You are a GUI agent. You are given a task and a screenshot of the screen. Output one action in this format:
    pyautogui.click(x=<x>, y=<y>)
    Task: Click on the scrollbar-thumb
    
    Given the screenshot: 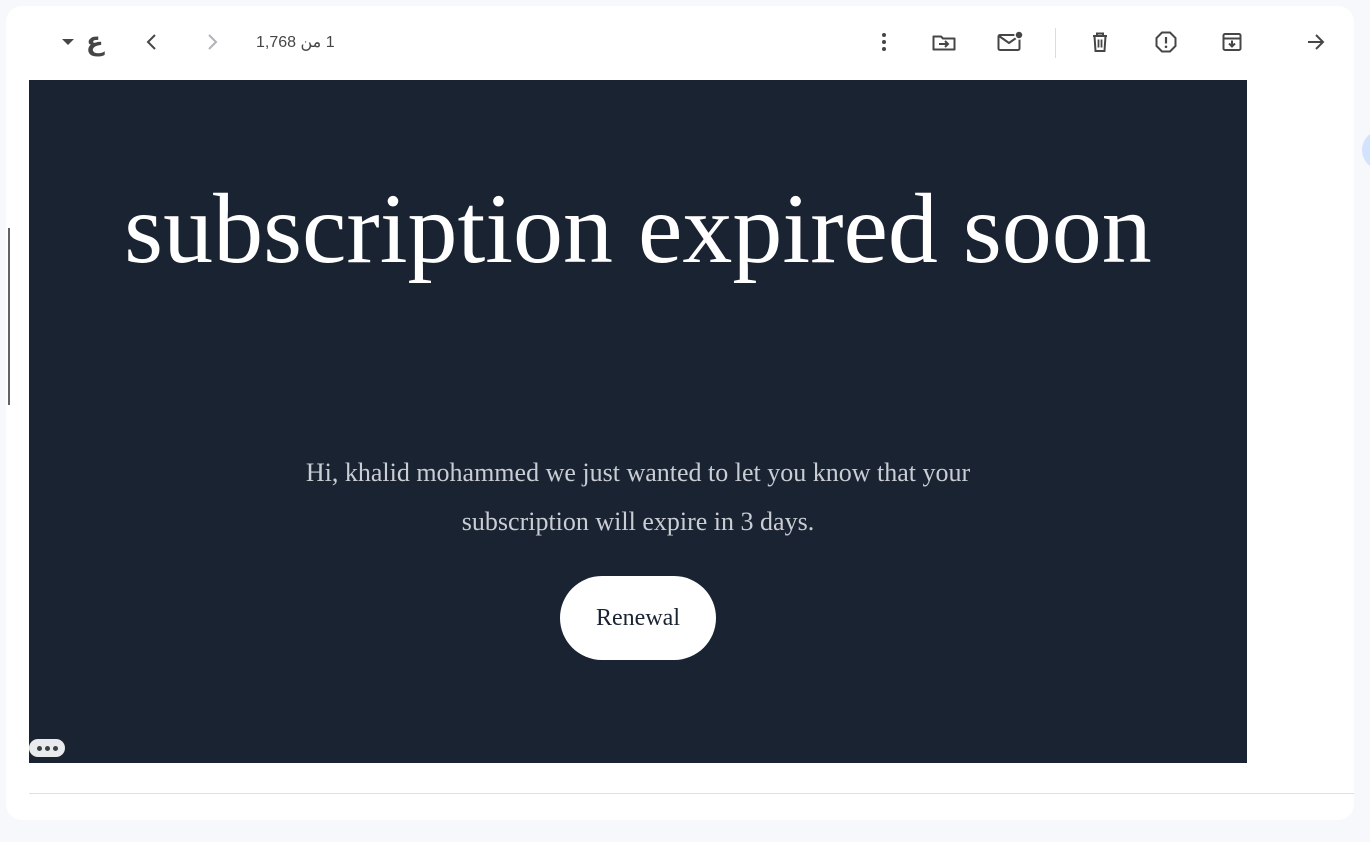 What is the action you would take?
    pyautogui.click(x=9, y=316)
    